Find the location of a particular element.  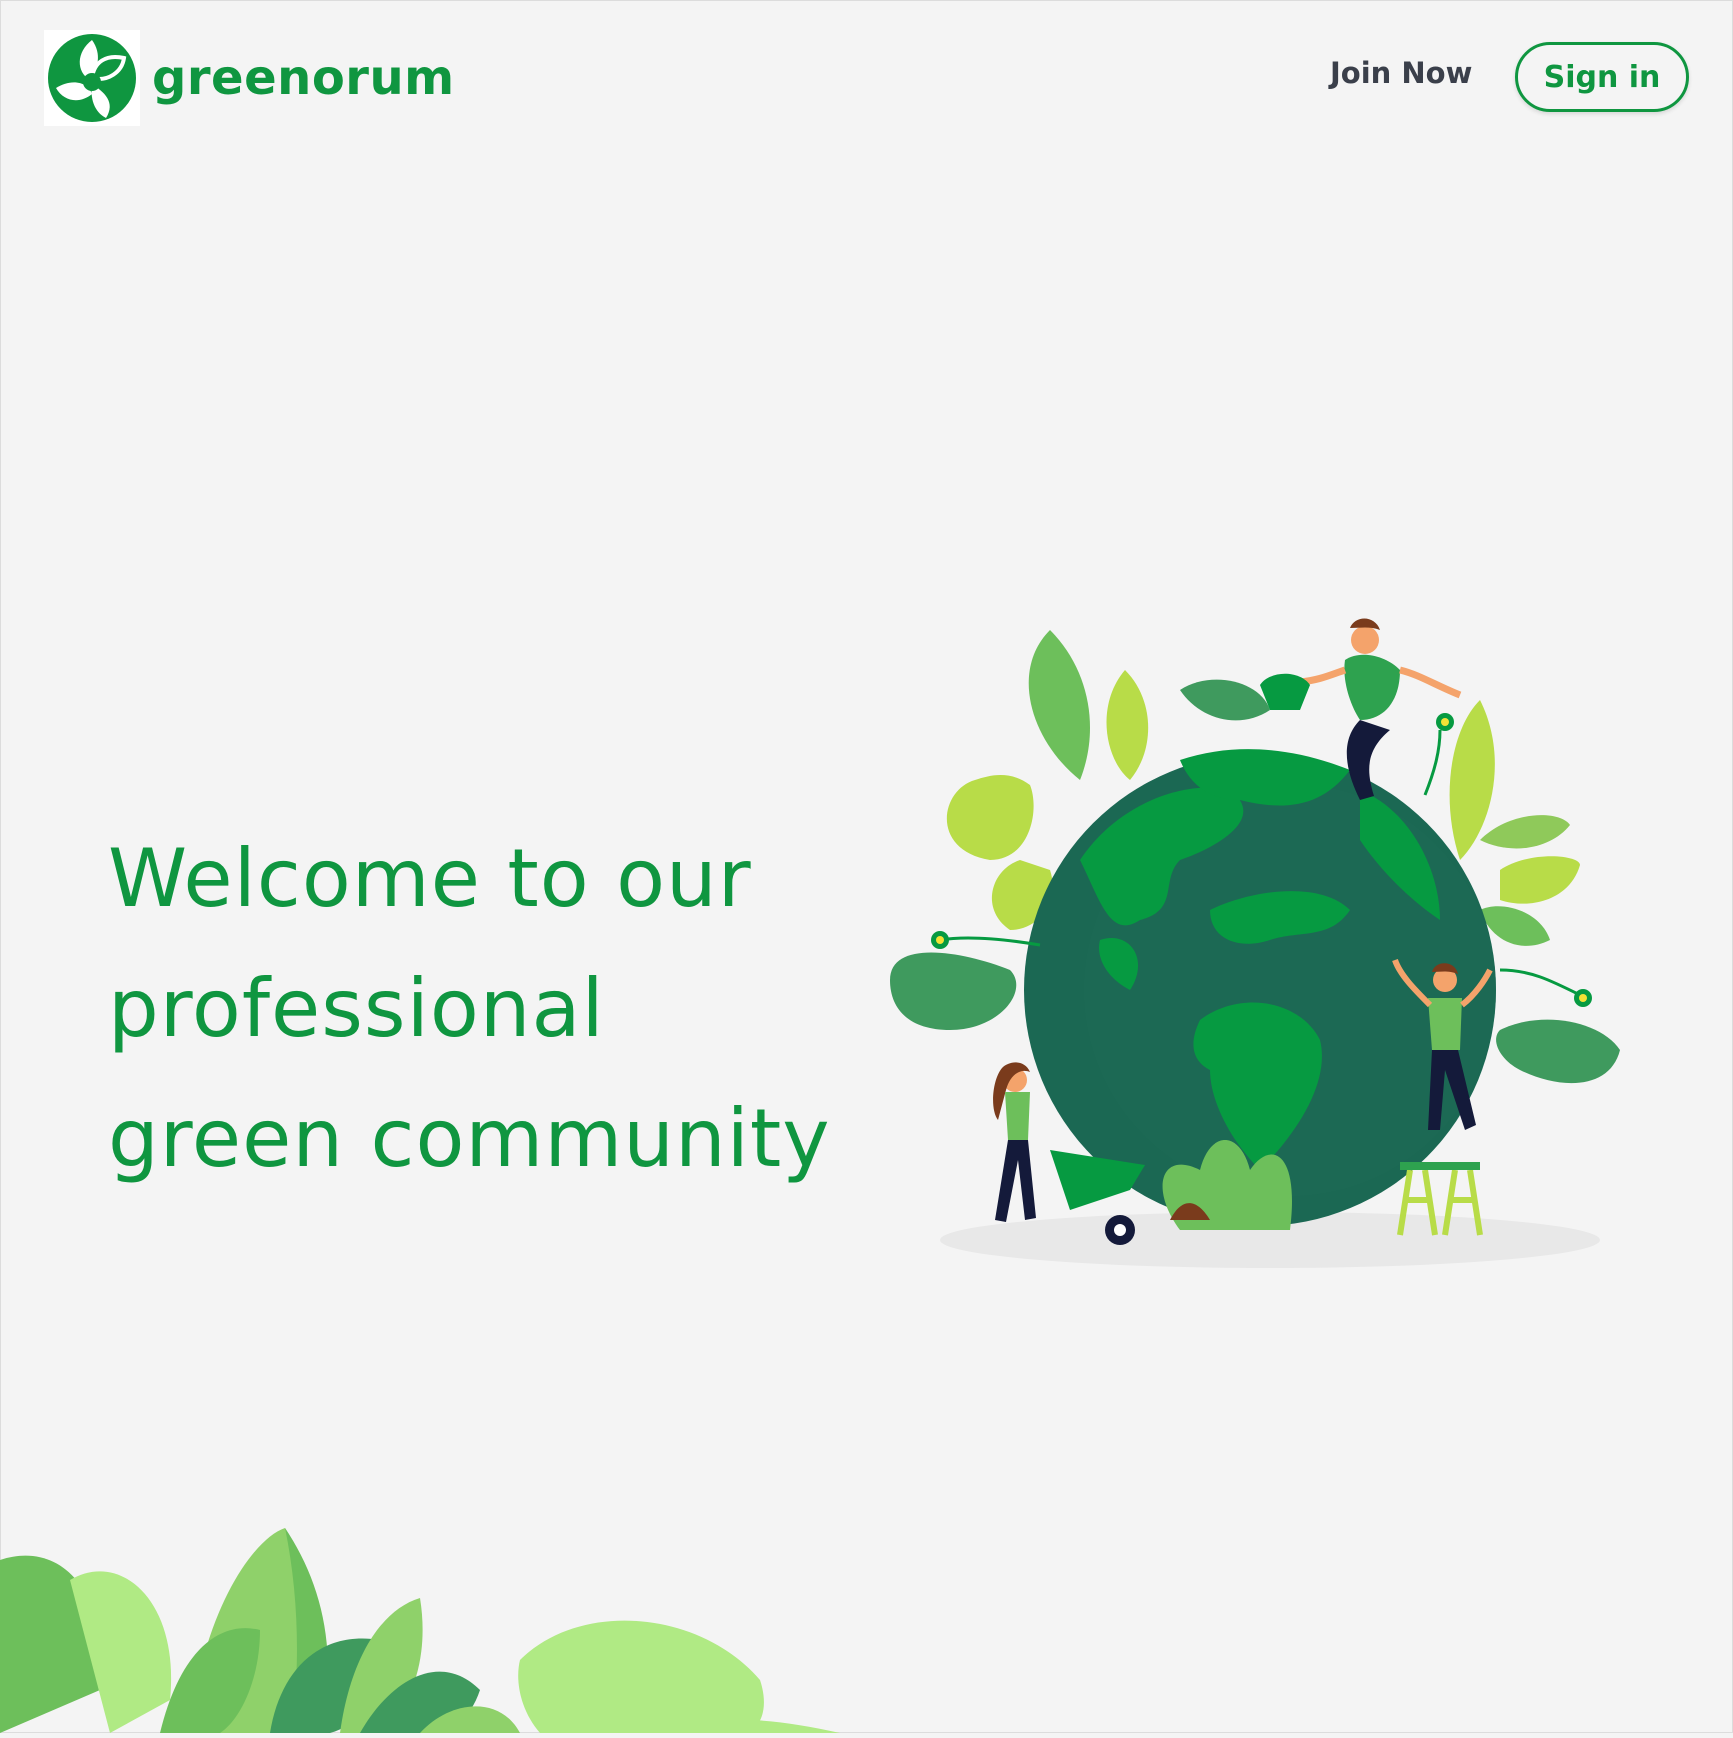

hero-title-line-1: Welcome to our is located at coordinates (430, 878).